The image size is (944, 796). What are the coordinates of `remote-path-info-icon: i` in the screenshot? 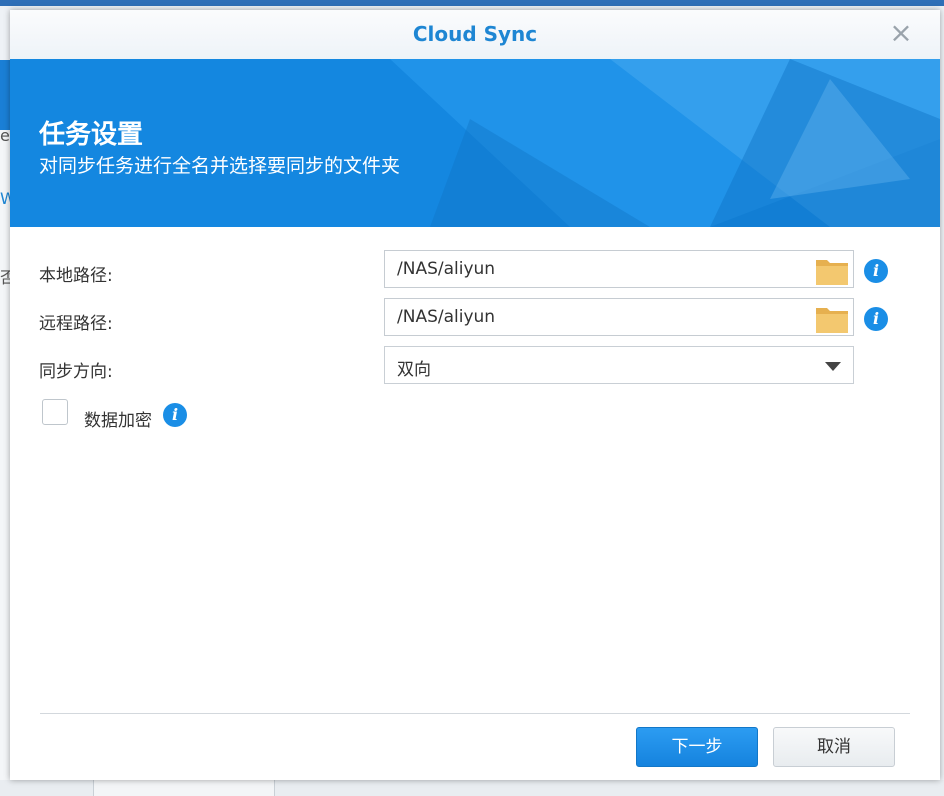 It's located at (876, 319).